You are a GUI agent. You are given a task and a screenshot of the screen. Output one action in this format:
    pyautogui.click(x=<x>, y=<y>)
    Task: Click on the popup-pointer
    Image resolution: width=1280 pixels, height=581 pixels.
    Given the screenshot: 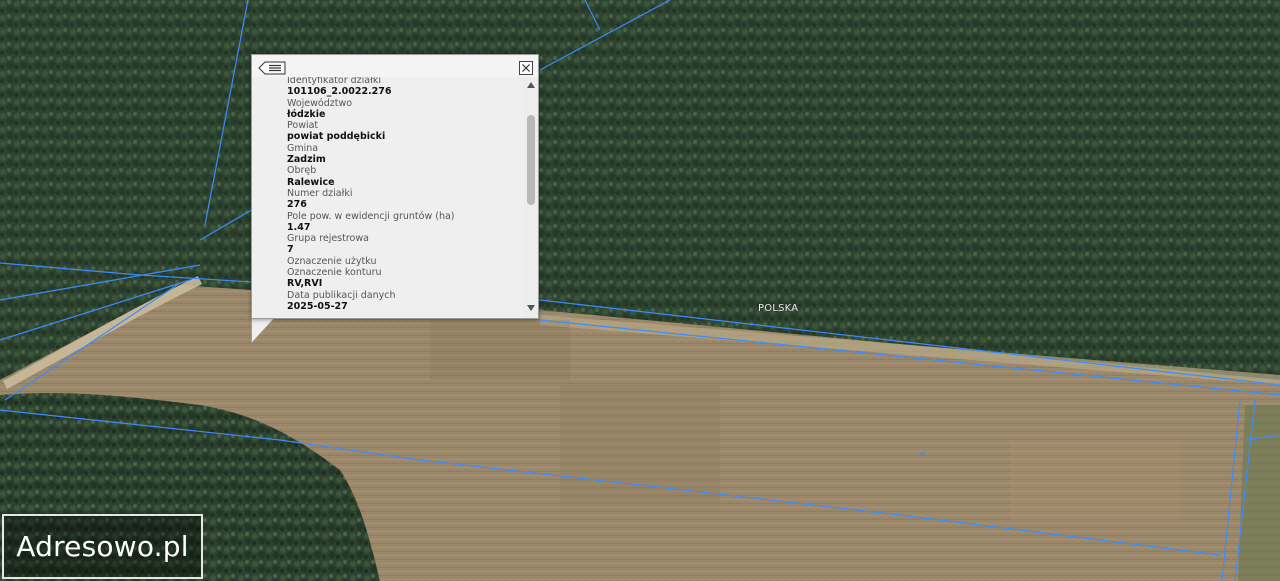 What is the action you would take?
    pyautogui.click(x=263, y=330)
    